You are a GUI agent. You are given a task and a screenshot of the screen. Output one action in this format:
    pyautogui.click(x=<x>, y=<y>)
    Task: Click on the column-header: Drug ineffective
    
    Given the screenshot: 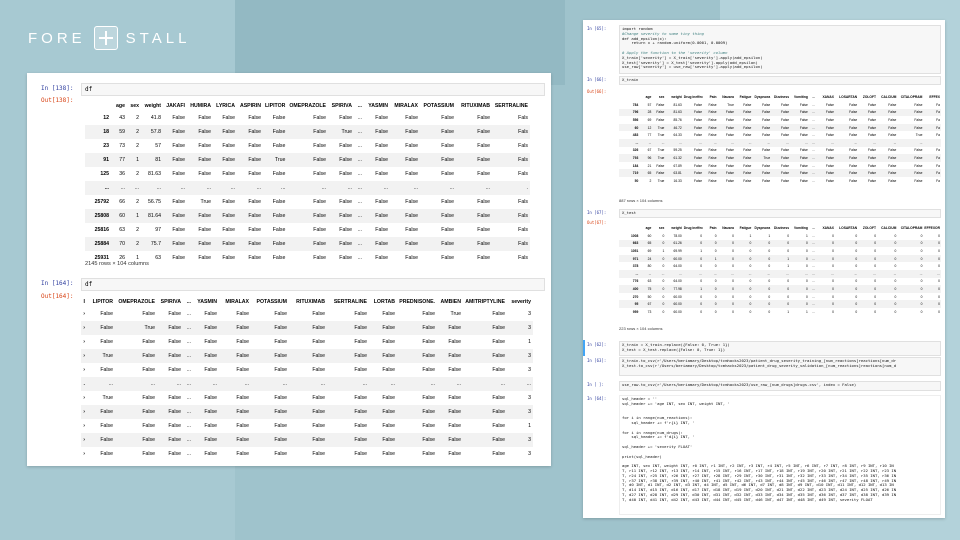 What is the action you would take?
    pyautogui.click(x=693, y=96)
    